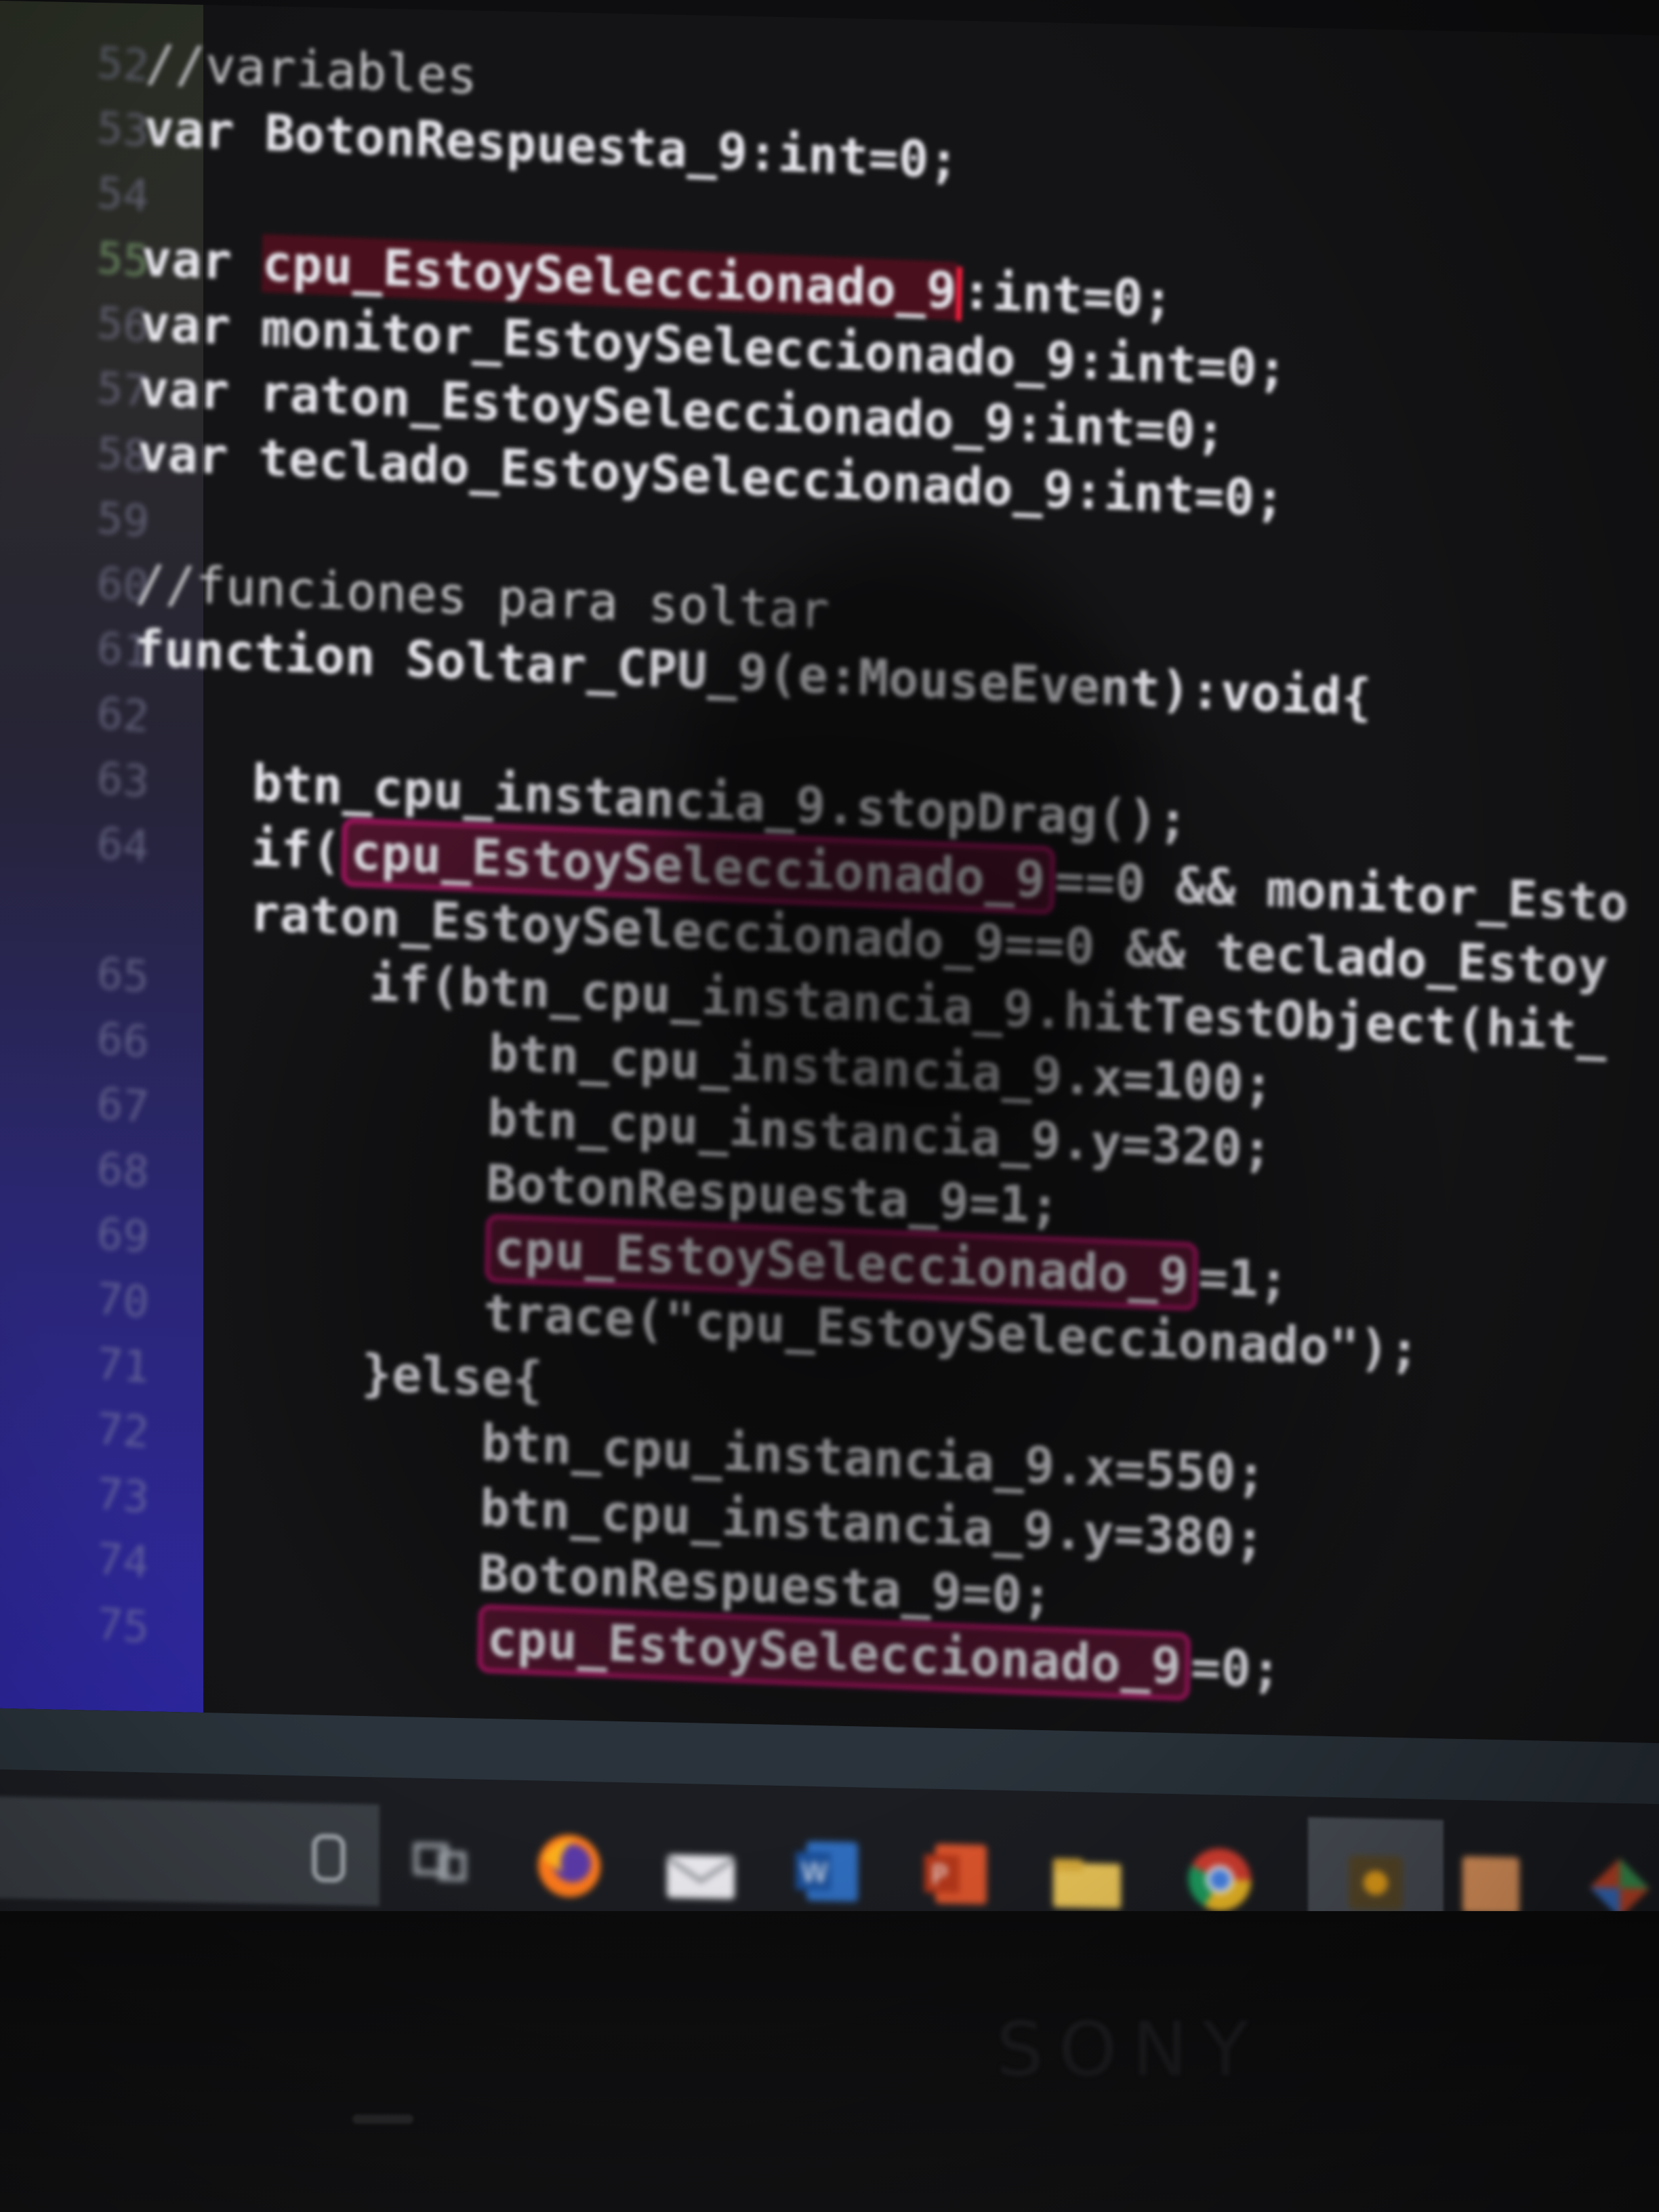  I want to click on line-number: 57, so click(123, 390).